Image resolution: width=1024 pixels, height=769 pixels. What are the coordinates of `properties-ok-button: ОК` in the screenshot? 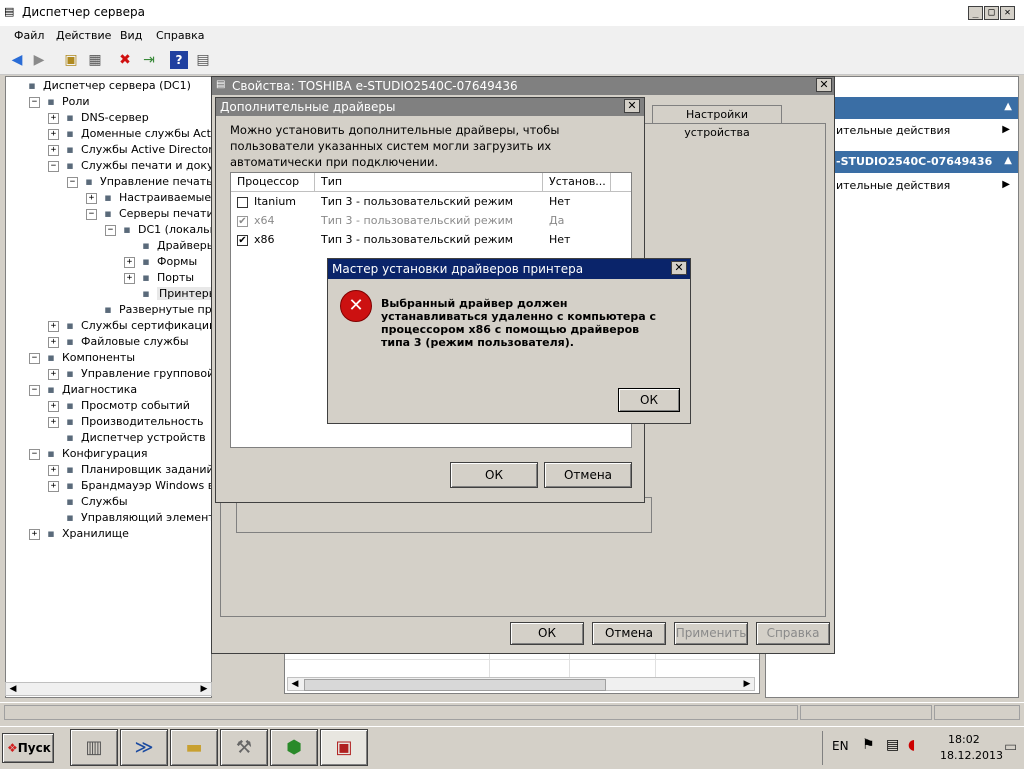 It's located at (547, 633).